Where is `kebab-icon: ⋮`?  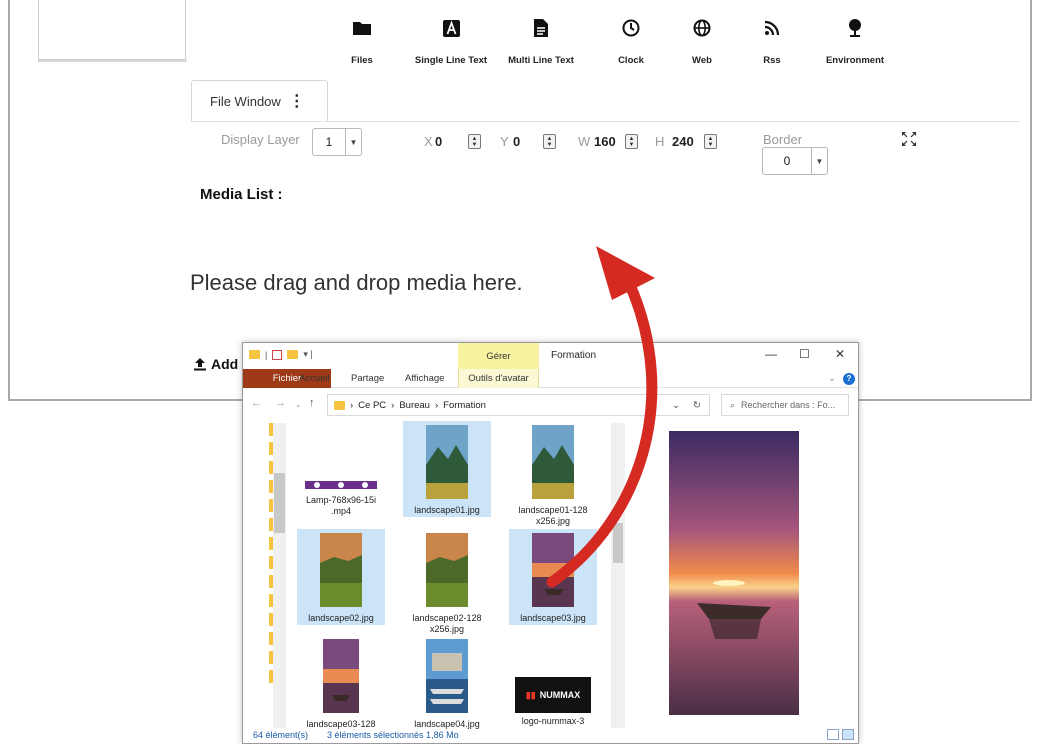
kebab-icon: ⋮ is located at coordinates (297, 101).